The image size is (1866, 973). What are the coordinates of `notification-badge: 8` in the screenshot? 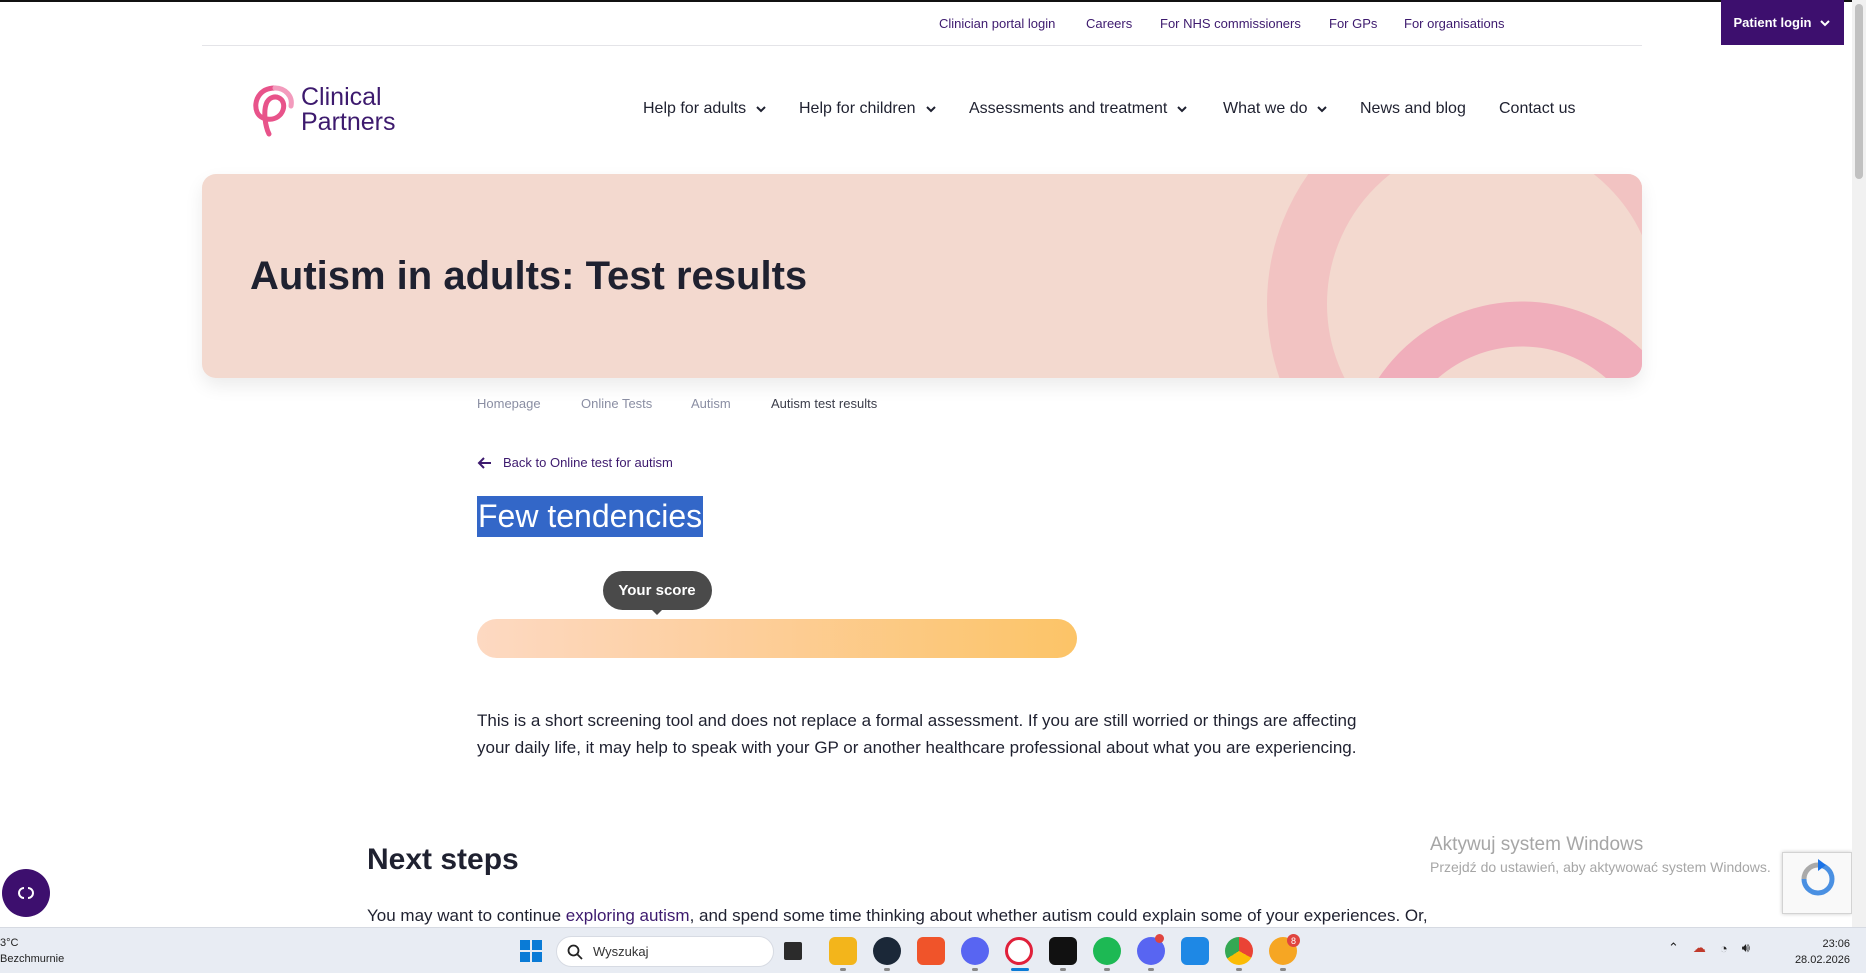 It's located at (1293, 940).